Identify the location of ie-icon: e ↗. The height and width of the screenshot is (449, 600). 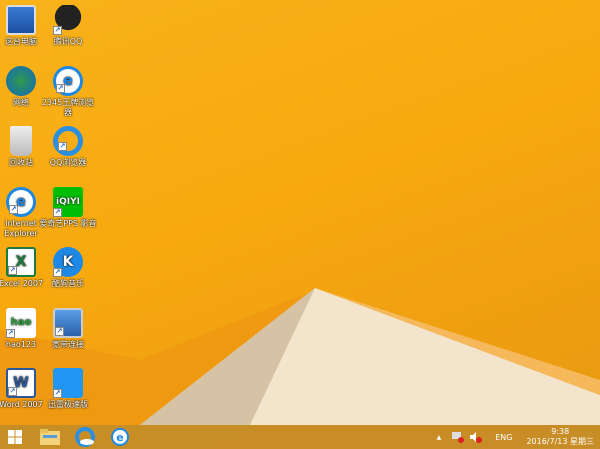
(21, 201).